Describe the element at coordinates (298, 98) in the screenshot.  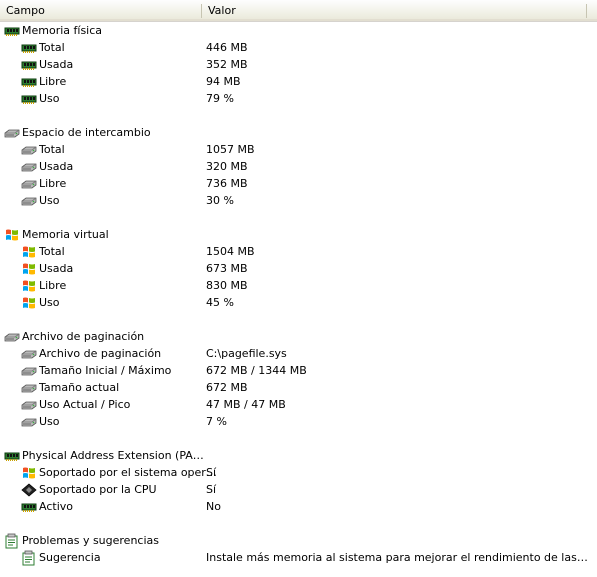
I see `list-item: Uso 79 %` at that location.